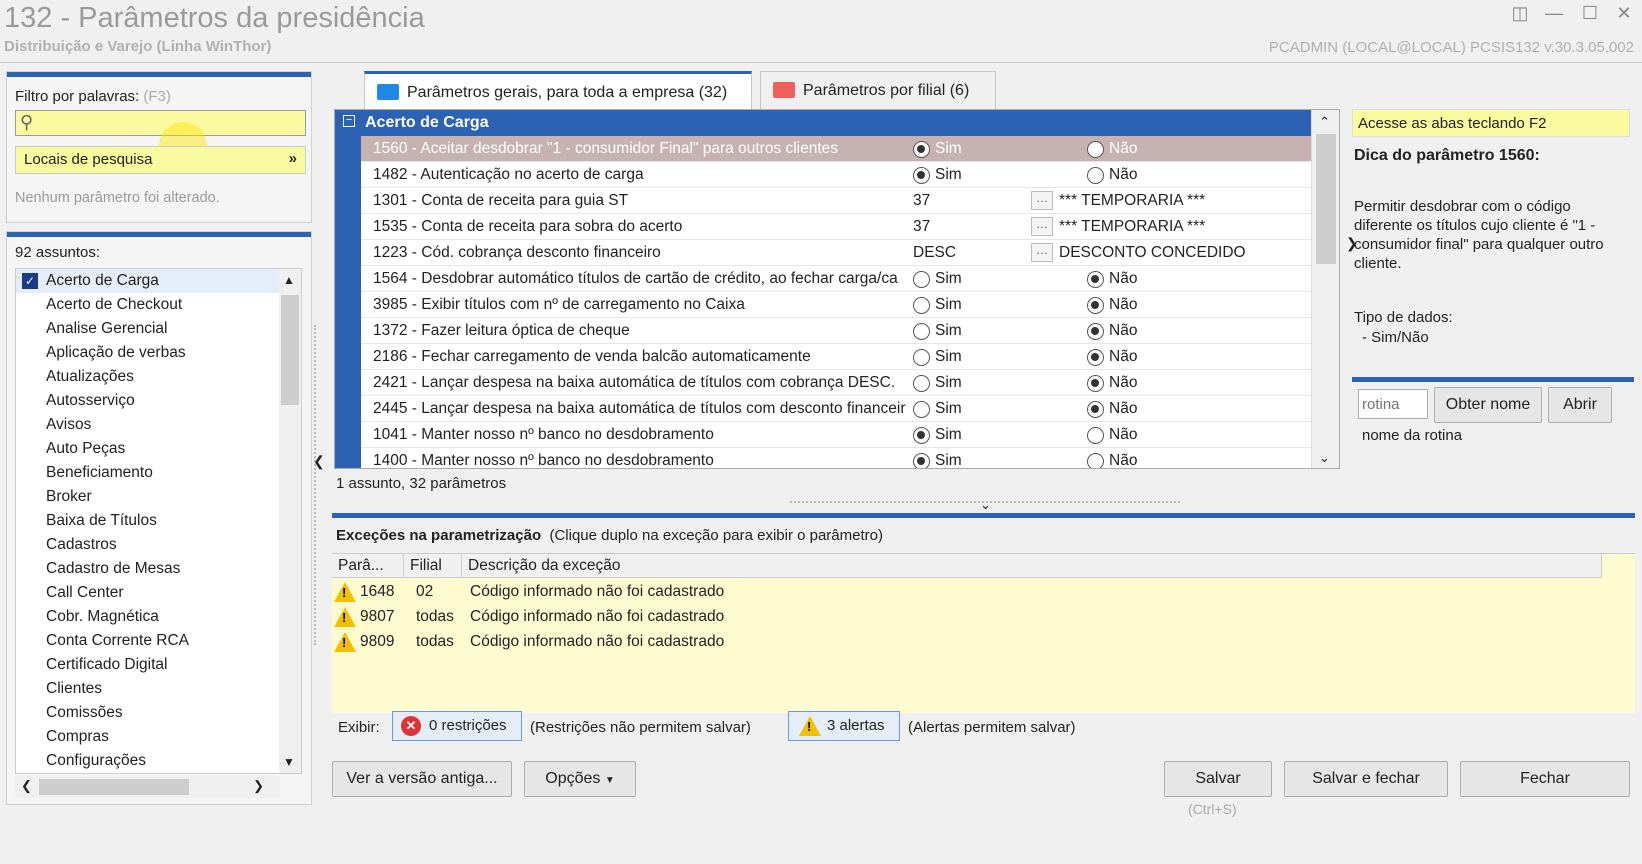 This screenshot has width=1642, height=864. Describe the element at coordinates (1554, 13) in the screenshot. I see `minimize-icon: —` at that location.